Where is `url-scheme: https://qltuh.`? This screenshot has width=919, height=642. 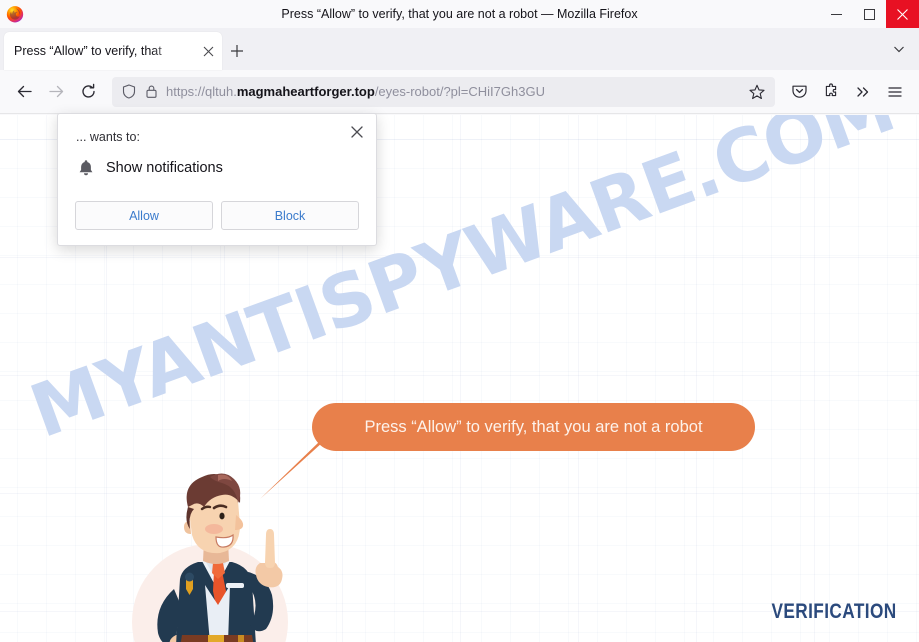
url-scheme: https://qltuh. is located at coordinates (201, 91).